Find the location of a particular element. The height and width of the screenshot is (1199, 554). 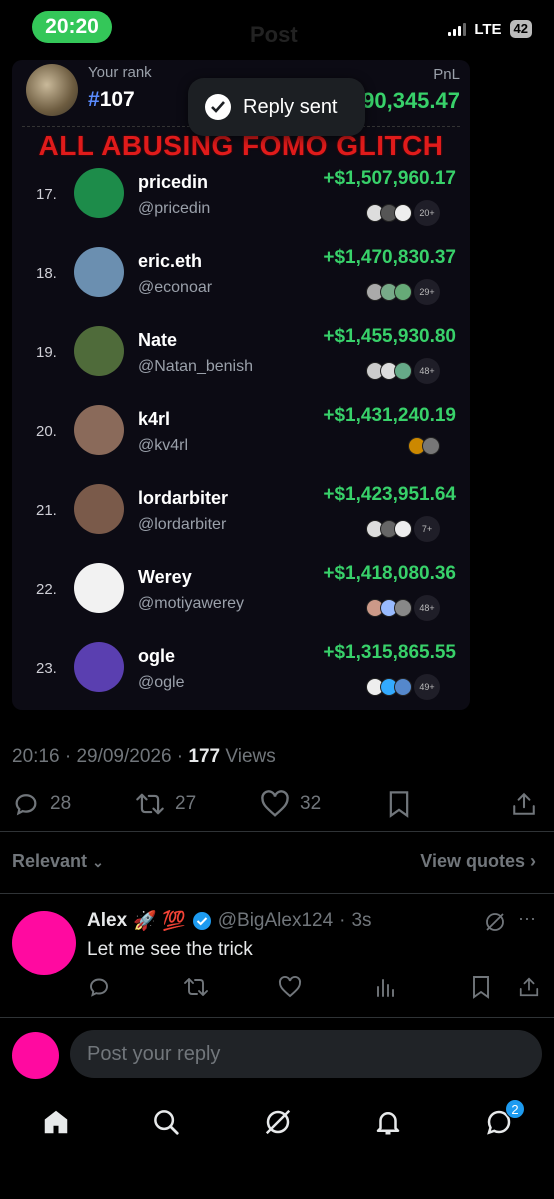

leaderboard-row: 18. eric.eth @econoar +$1,470,830.37 29+ is located at coordinates (241, 278).